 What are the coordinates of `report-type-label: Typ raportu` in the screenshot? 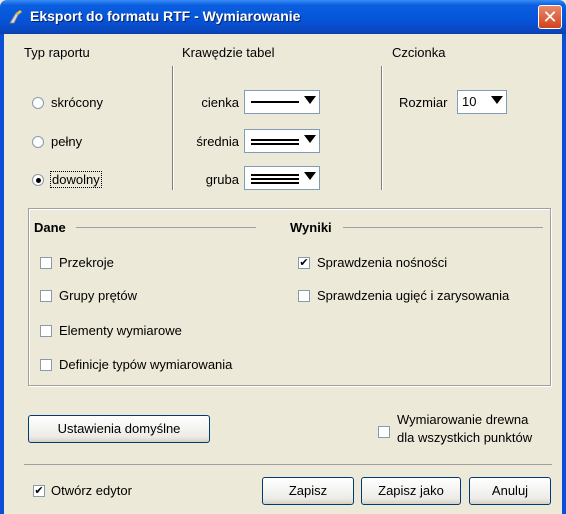 It's located at (57, 52).